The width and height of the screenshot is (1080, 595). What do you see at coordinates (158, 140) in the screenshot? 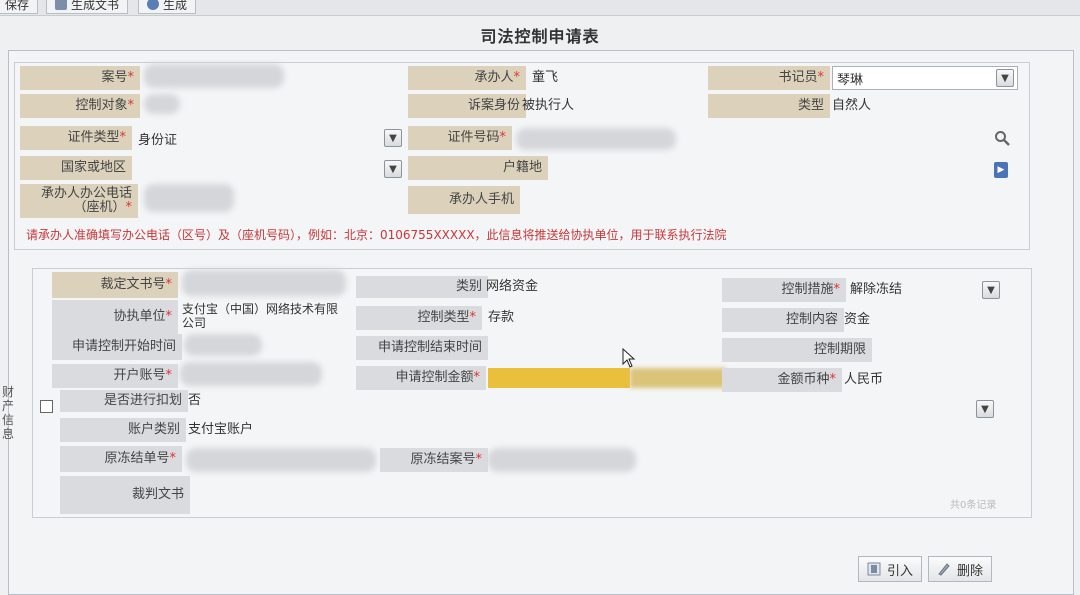
I see `id-type-value: 身份证` at bounding box center [158, 140].